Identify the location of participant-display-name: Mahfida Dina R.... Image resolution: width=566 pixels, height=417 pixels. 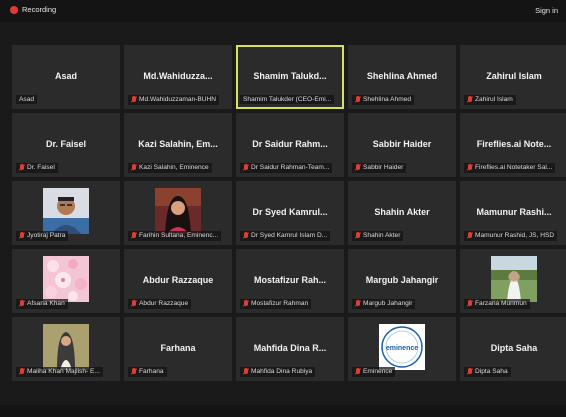
(290, 348).